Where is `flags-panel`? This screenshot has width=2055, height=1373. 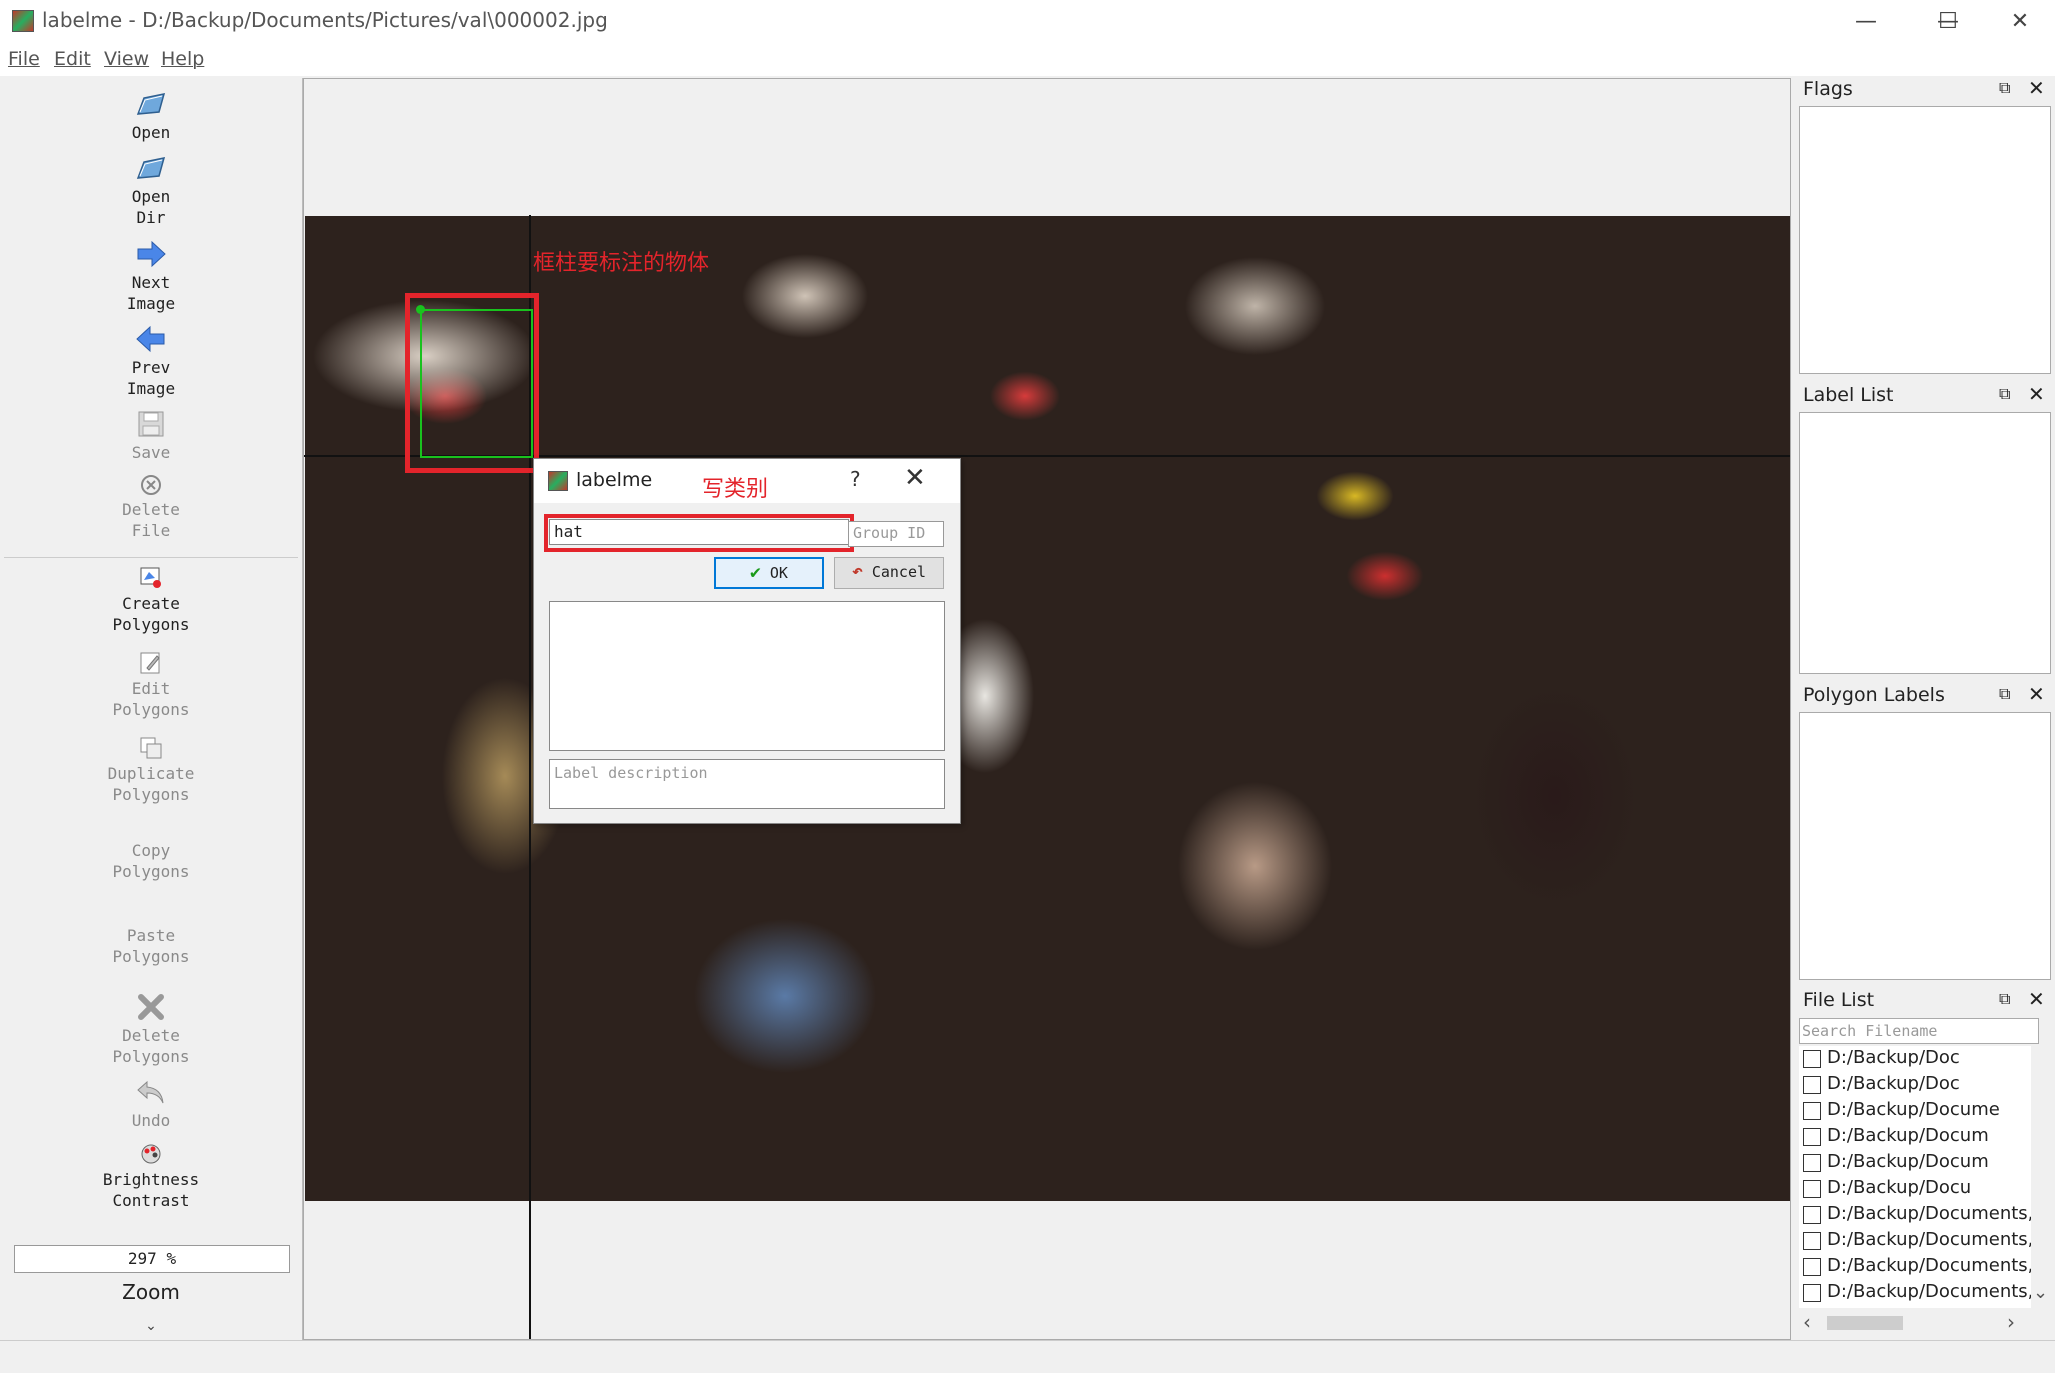
flags-panel is located at coordinates (1925, 240).